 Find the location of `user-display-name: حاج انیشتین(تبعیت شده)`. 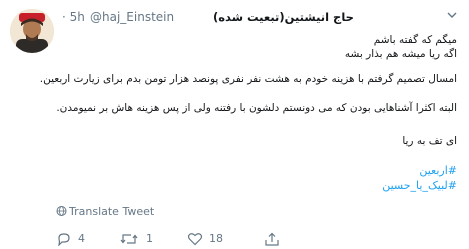

user-display-name: حاج انیشتین(تبعیت شده) is located at coordinates (283, 17).